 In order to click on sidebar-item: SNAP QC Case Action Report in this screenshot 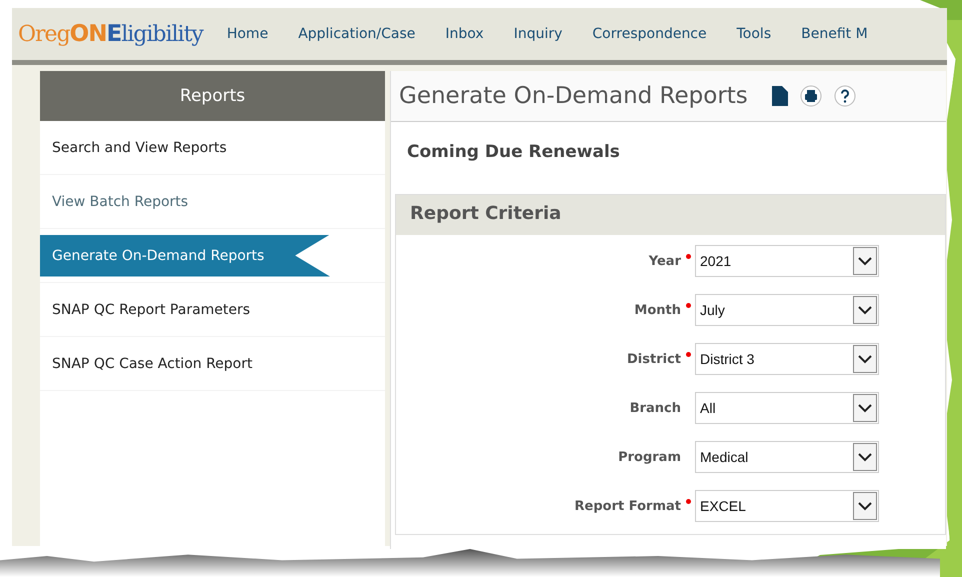, I will do `click(185, 363)`.